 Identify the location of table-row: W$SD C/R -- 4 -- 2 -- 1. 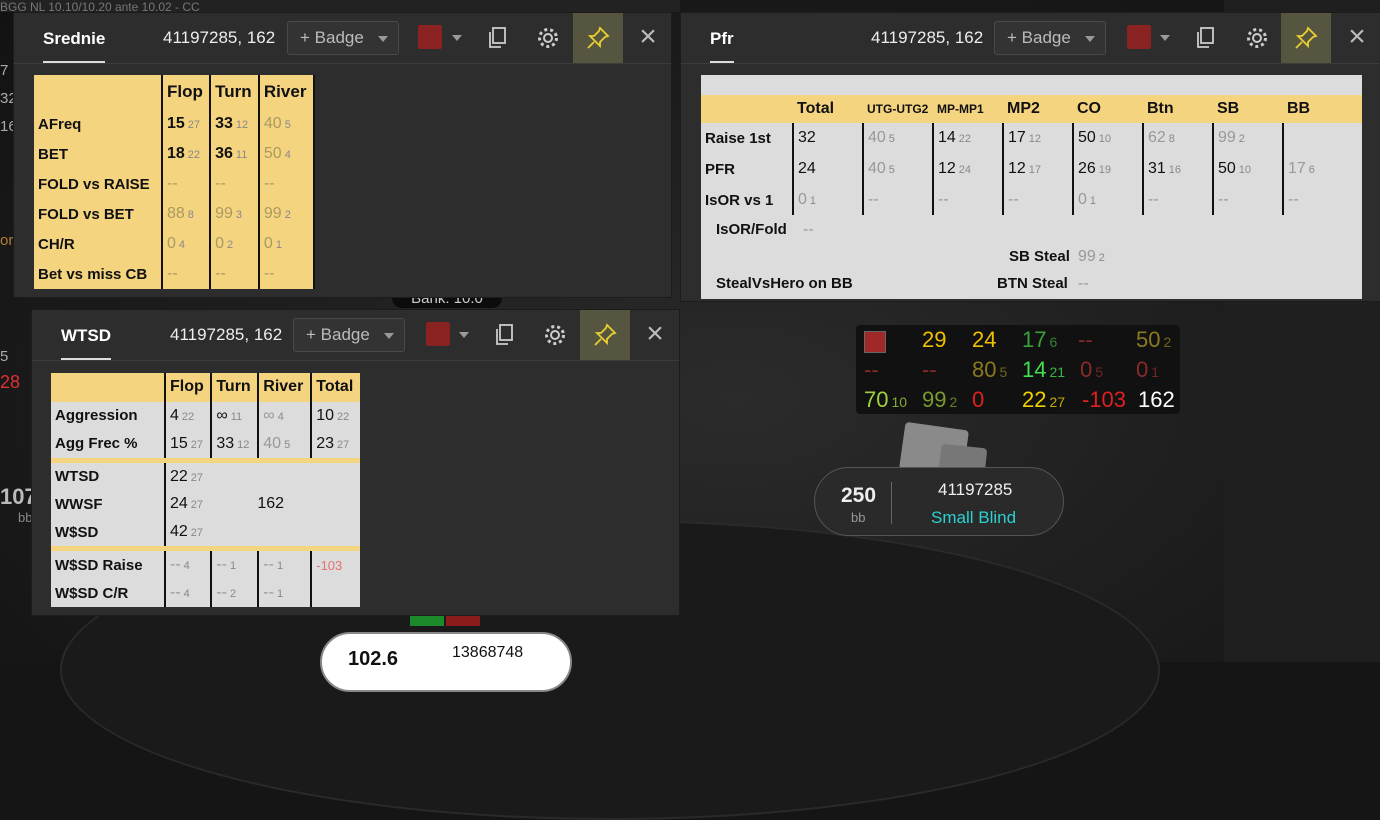
(205, 593).